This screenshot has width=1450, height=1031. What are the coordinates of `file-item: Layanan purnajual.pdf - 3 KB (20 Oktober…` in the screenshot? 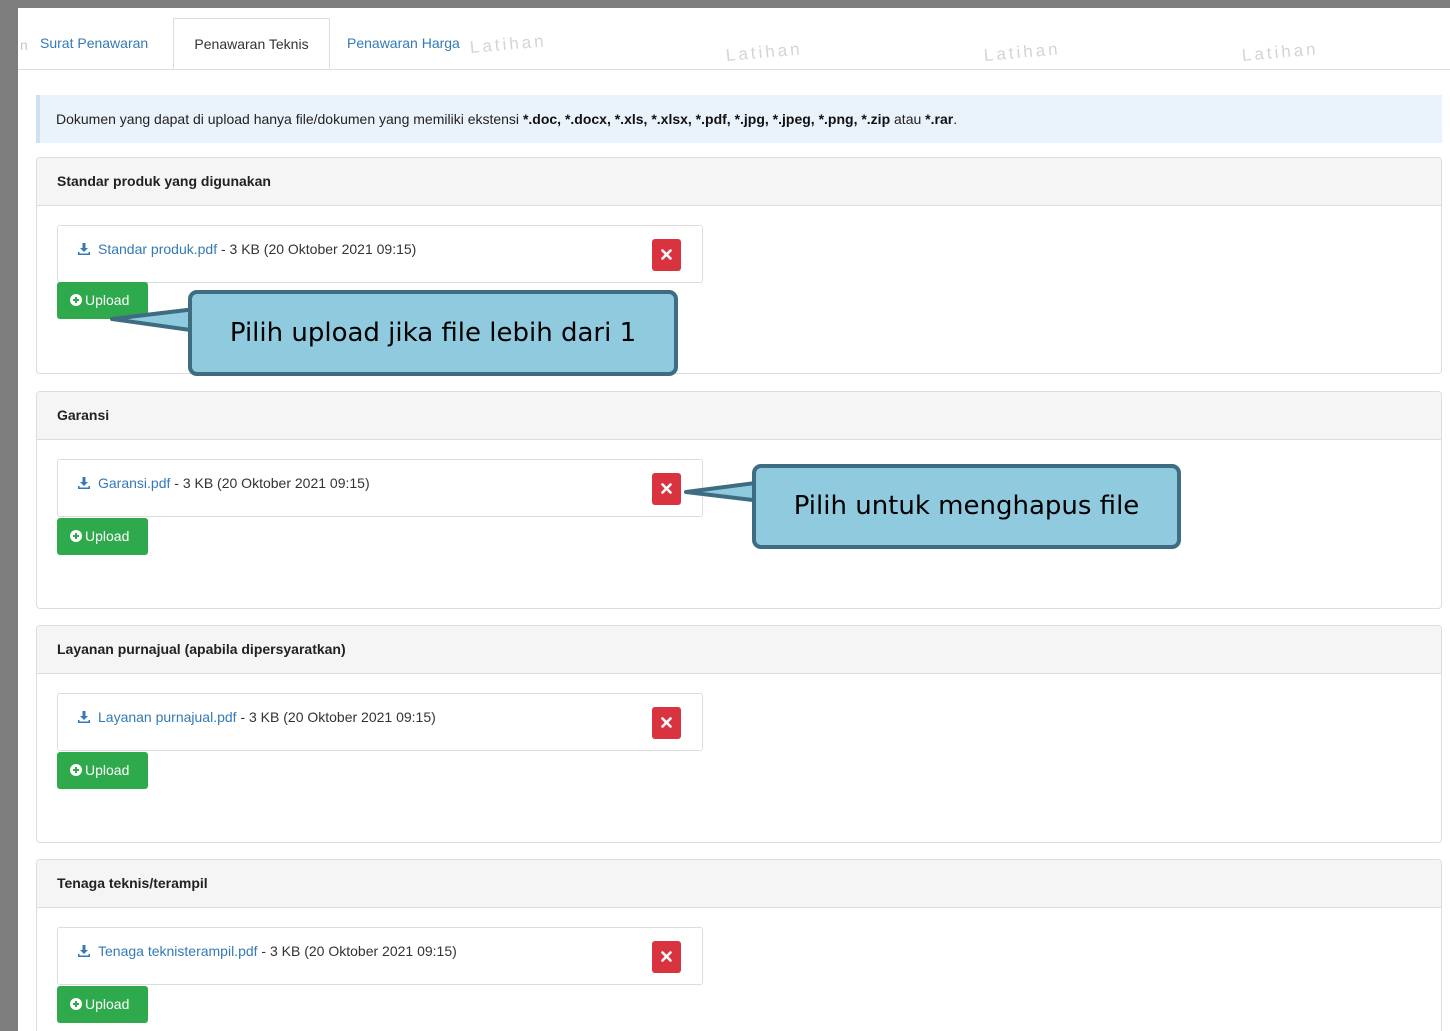 It's located at (380, 722).